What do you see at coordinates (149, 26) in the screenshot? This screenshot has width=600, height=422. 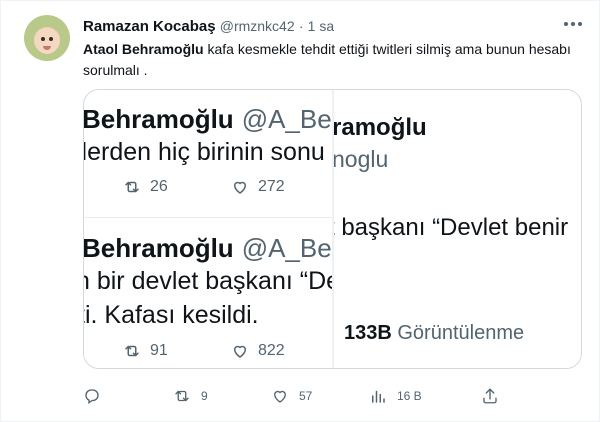 I see `display-name: Ramazan Kocabaş` at bounding box center [149, 26].